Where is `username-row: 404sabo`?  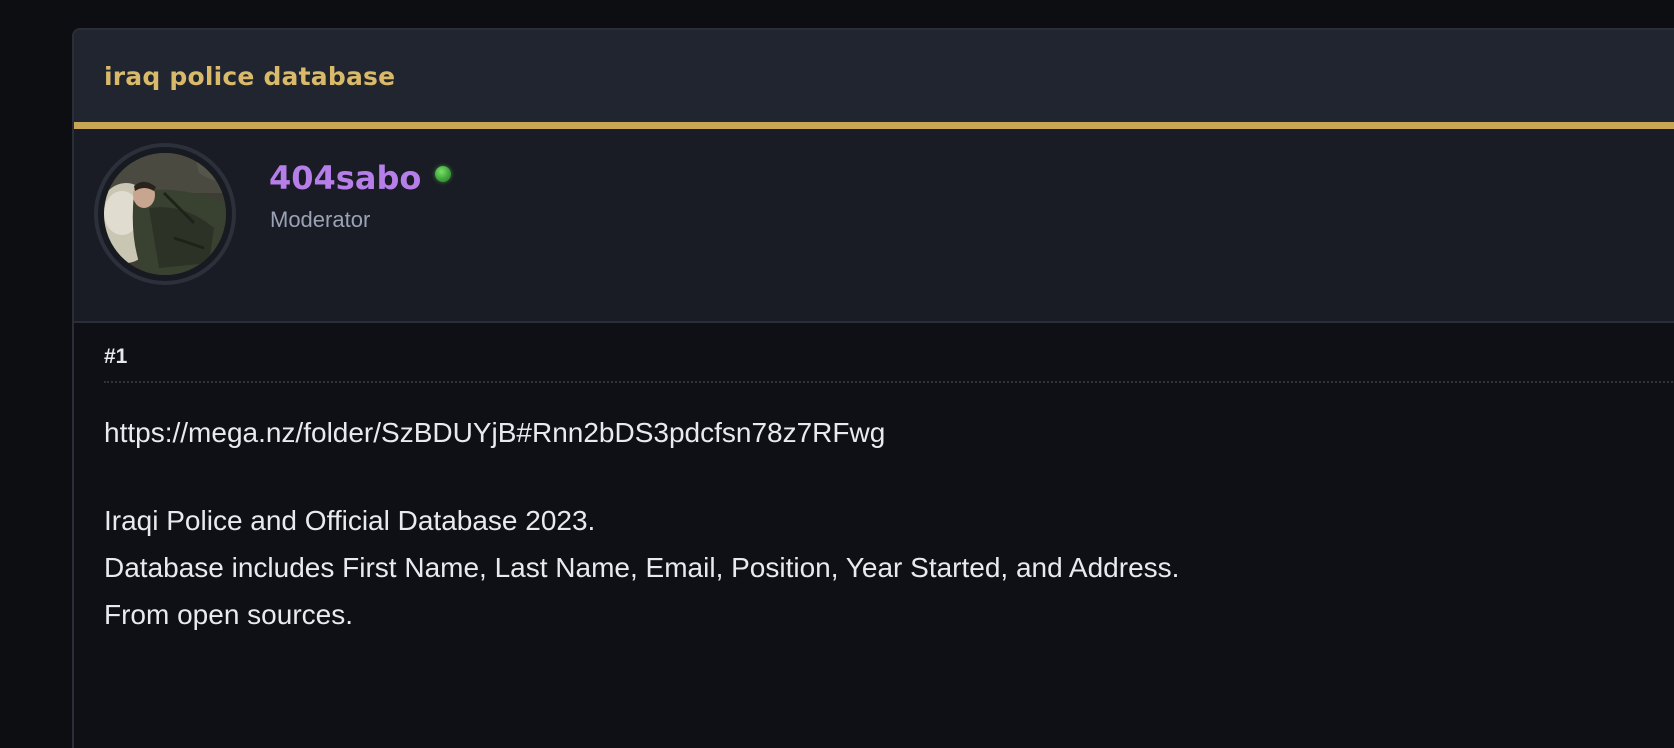
username-row: 404sabo is located at coordinates (360, 178).